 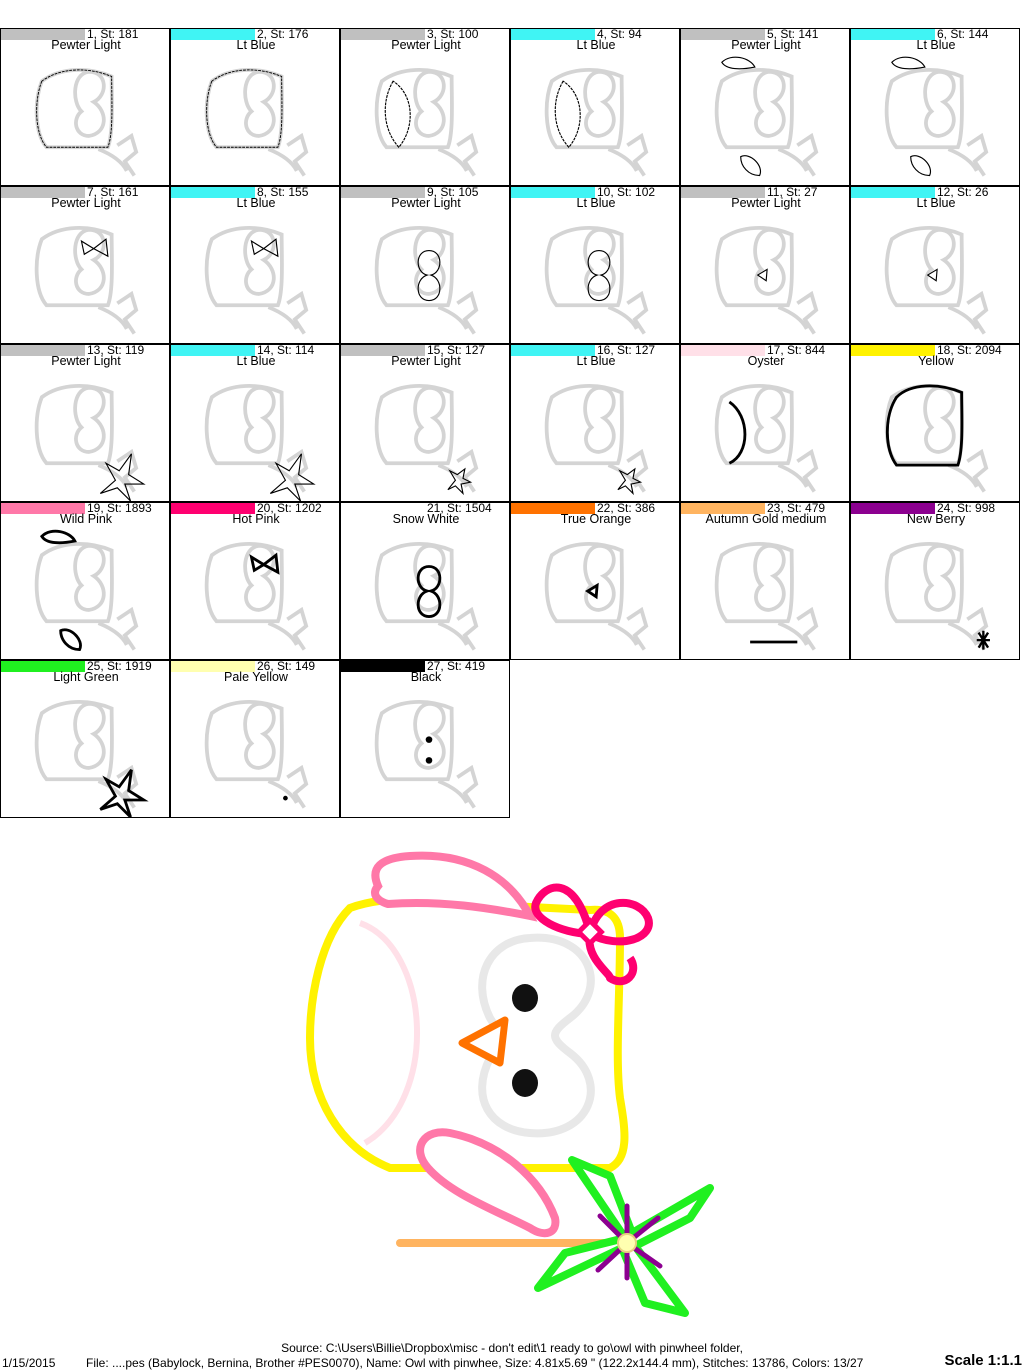 I want to click on color-block-15: 15, St: 127 Pewter Light, so click(x=425, y=423).